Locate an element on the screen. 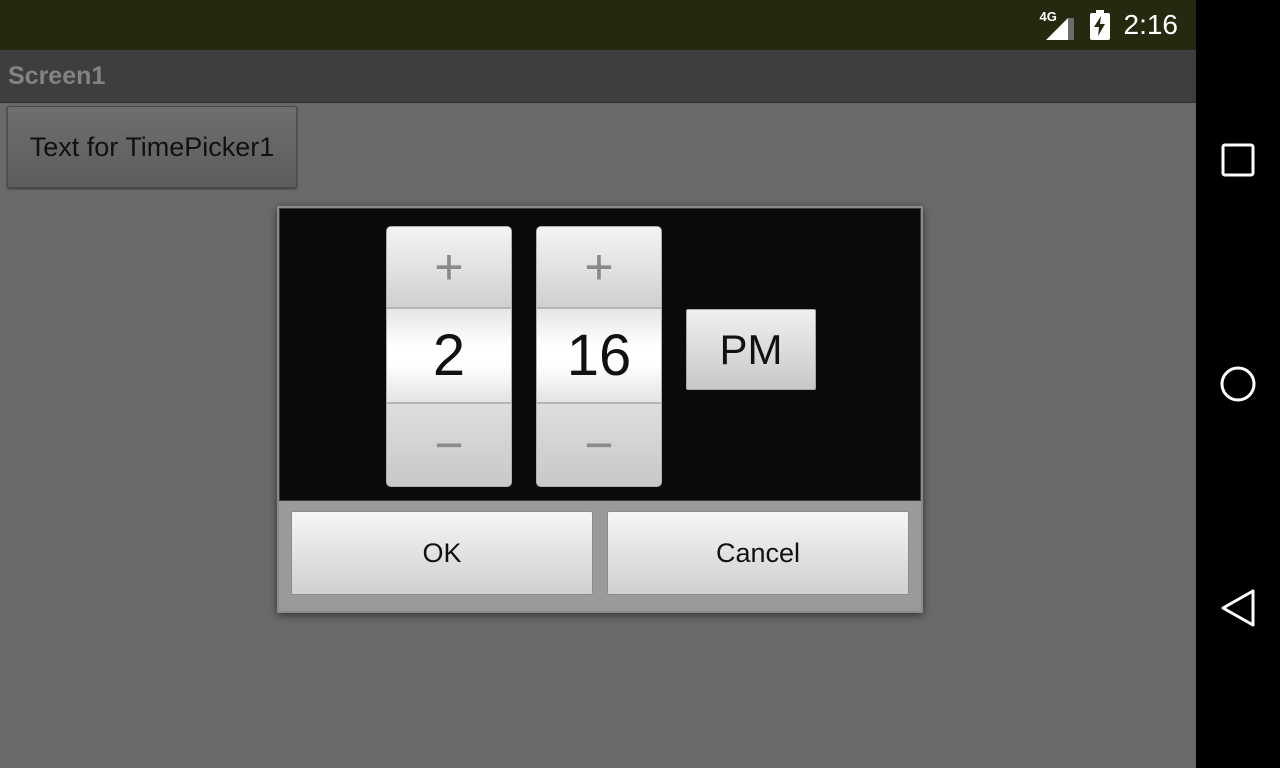  status-clock: 2:16 is located at coordinates (1151, 24).